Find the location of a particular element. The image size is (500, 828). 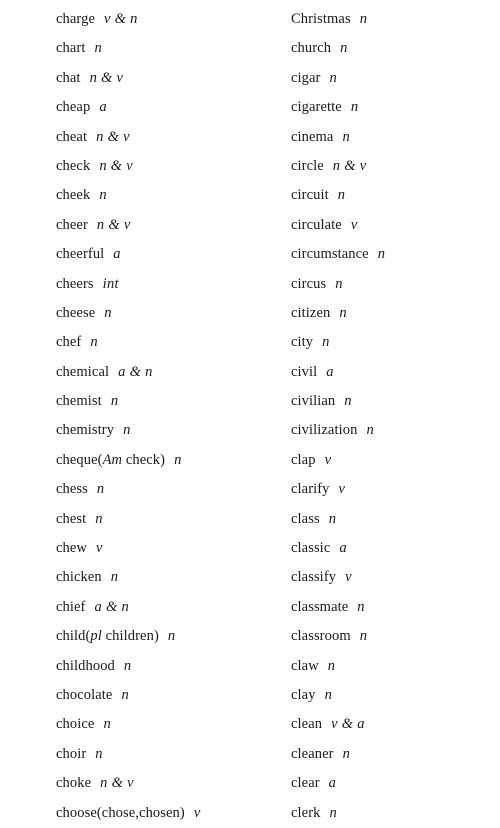

headword-tail: check) is located at coordinates (144, 459).